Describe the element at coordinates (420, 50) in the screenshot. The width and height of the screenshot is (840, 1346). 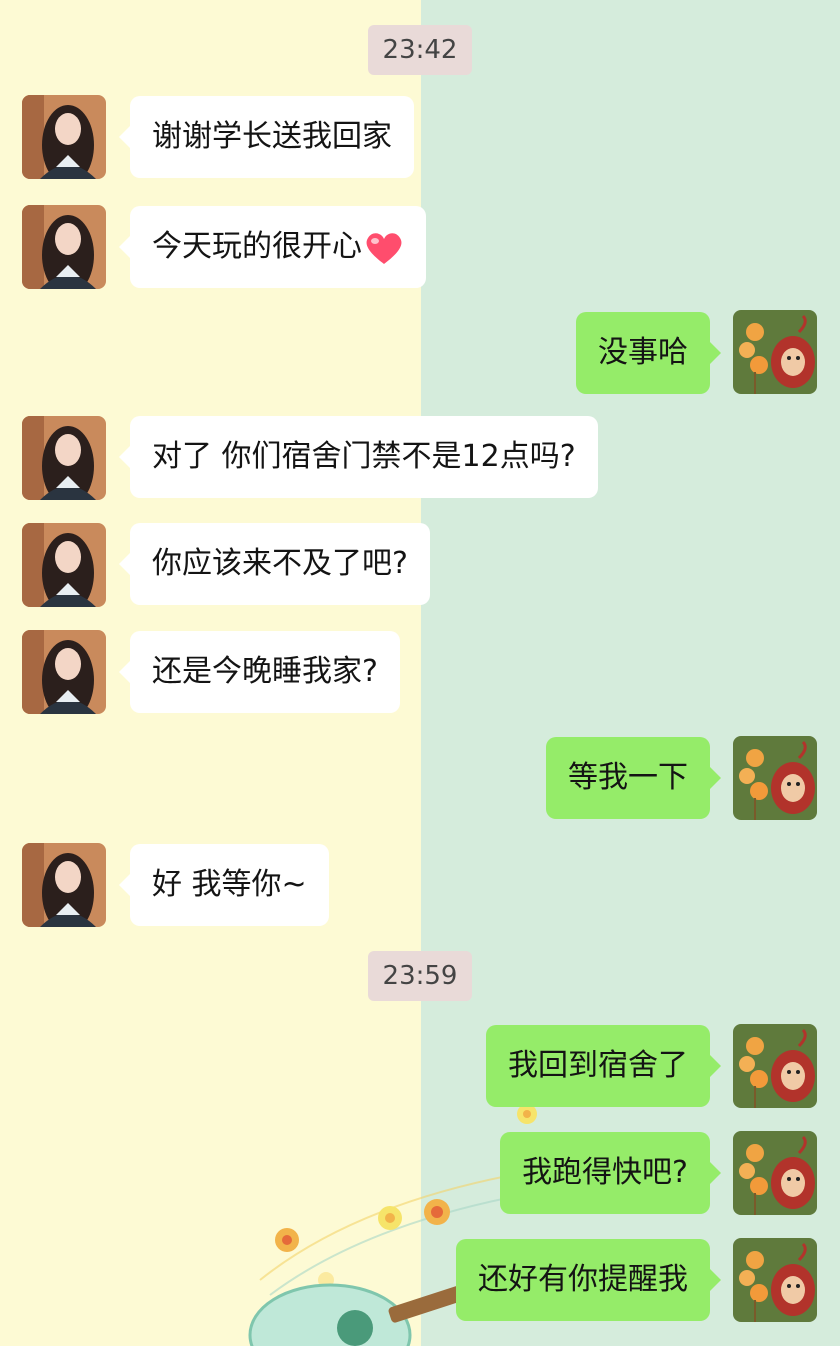
I see `timestamp: 23:42` at that location.